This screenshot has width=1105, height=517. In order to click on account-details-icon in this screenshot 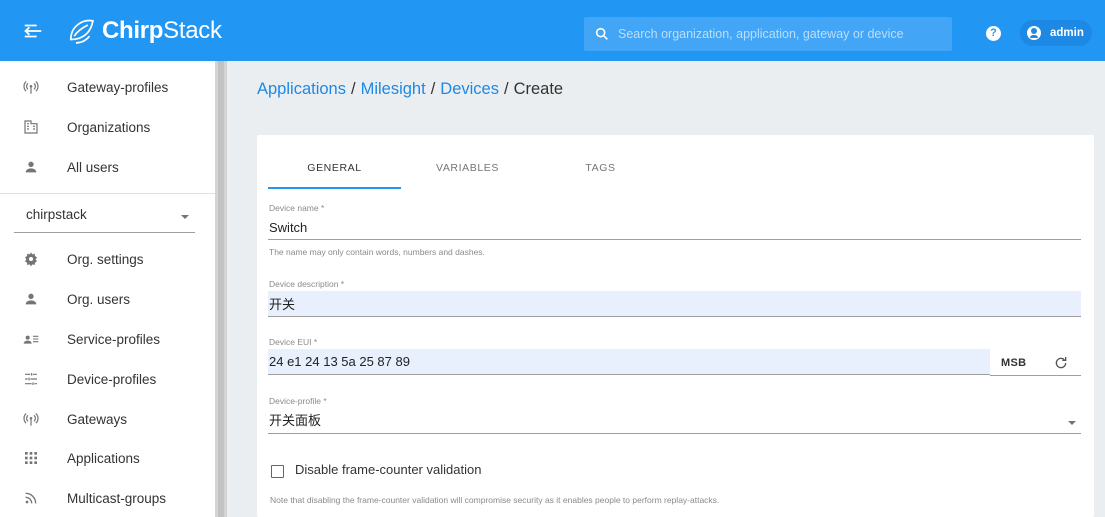, I will do `click(31, 339)`.